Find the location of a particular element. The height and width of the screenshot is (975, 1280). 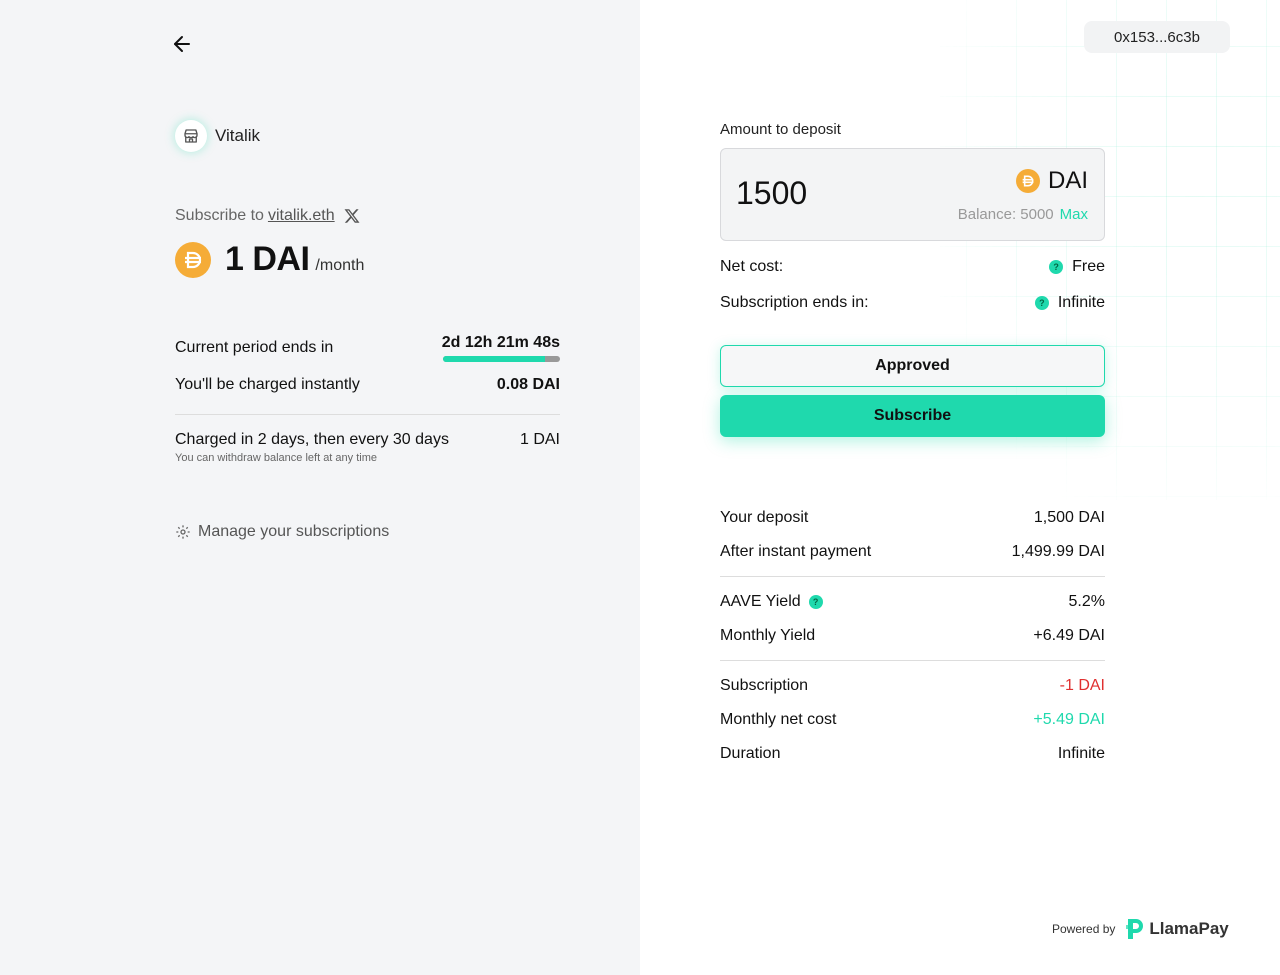

charged-instantly-row: You'll be charged instantly 0.08 DAI is located at coordinates (367, 385).